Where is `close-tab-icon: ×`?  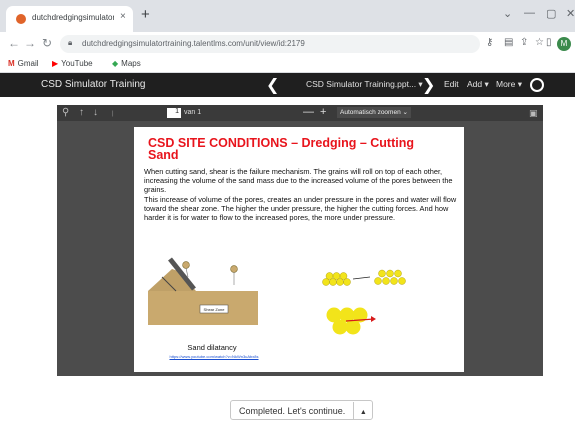 close-tab-icon: × is located at coordinates (123, 16).